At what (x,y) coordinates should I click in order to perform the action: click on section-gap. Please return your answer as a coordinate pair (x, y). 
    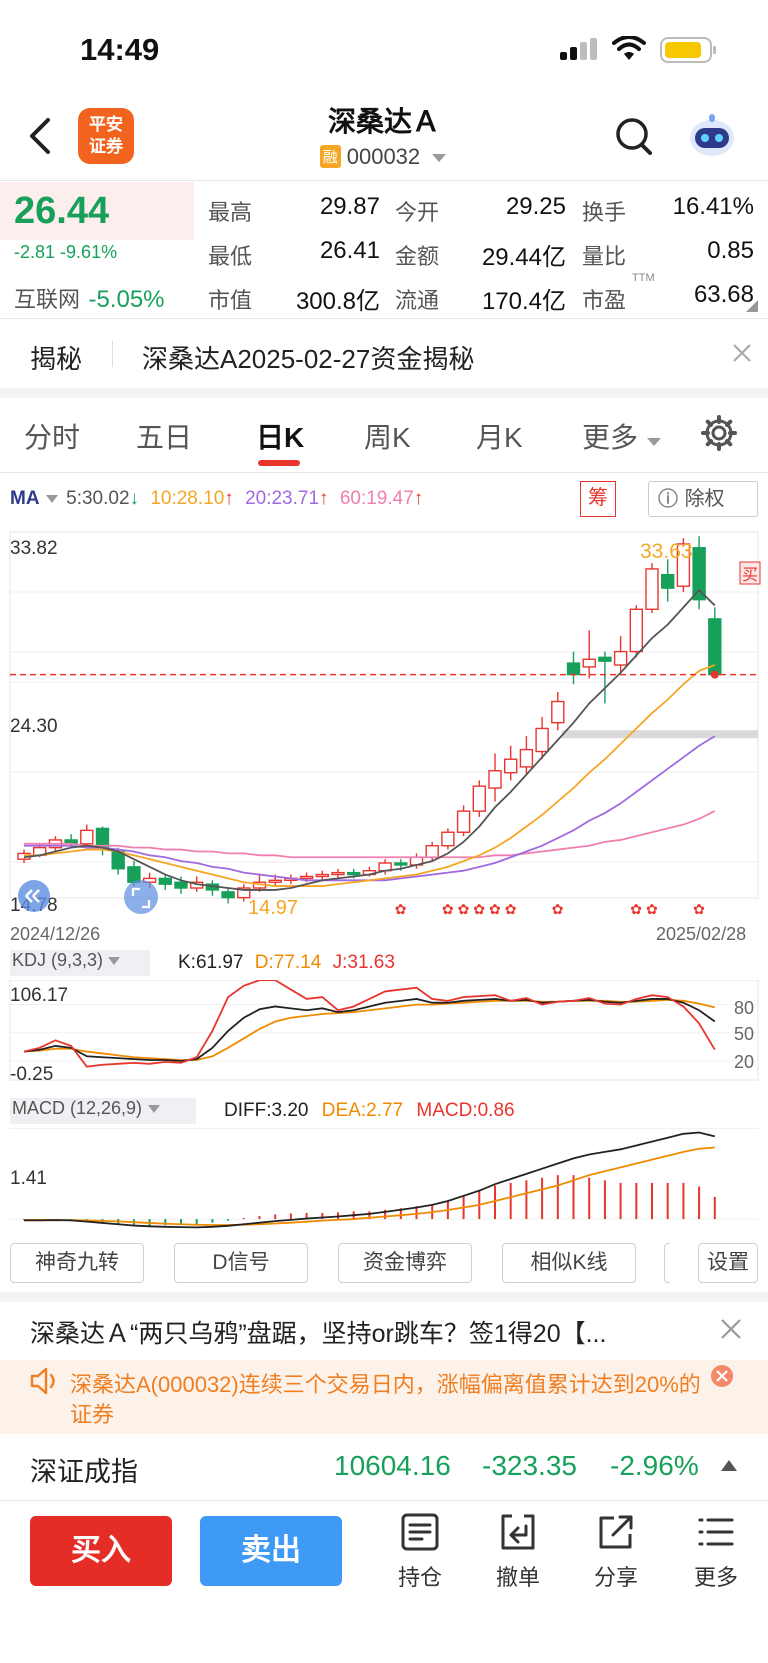
    Looking at the image, I should click on (384, 393).